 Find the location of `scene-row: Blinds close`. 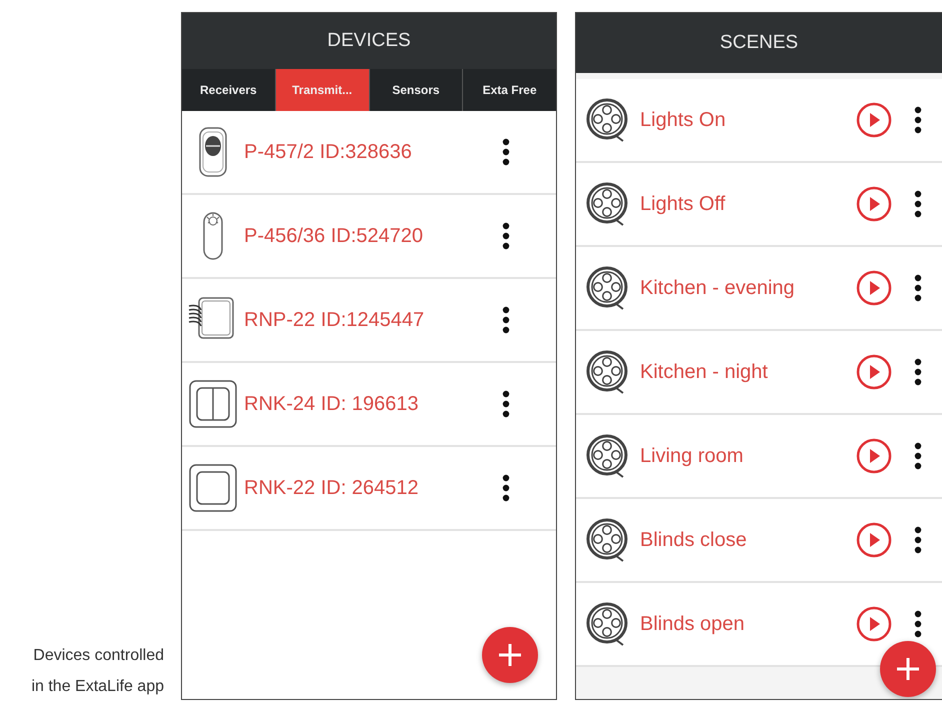

scene-row: Blinds close is located at coordinates (759, 541).